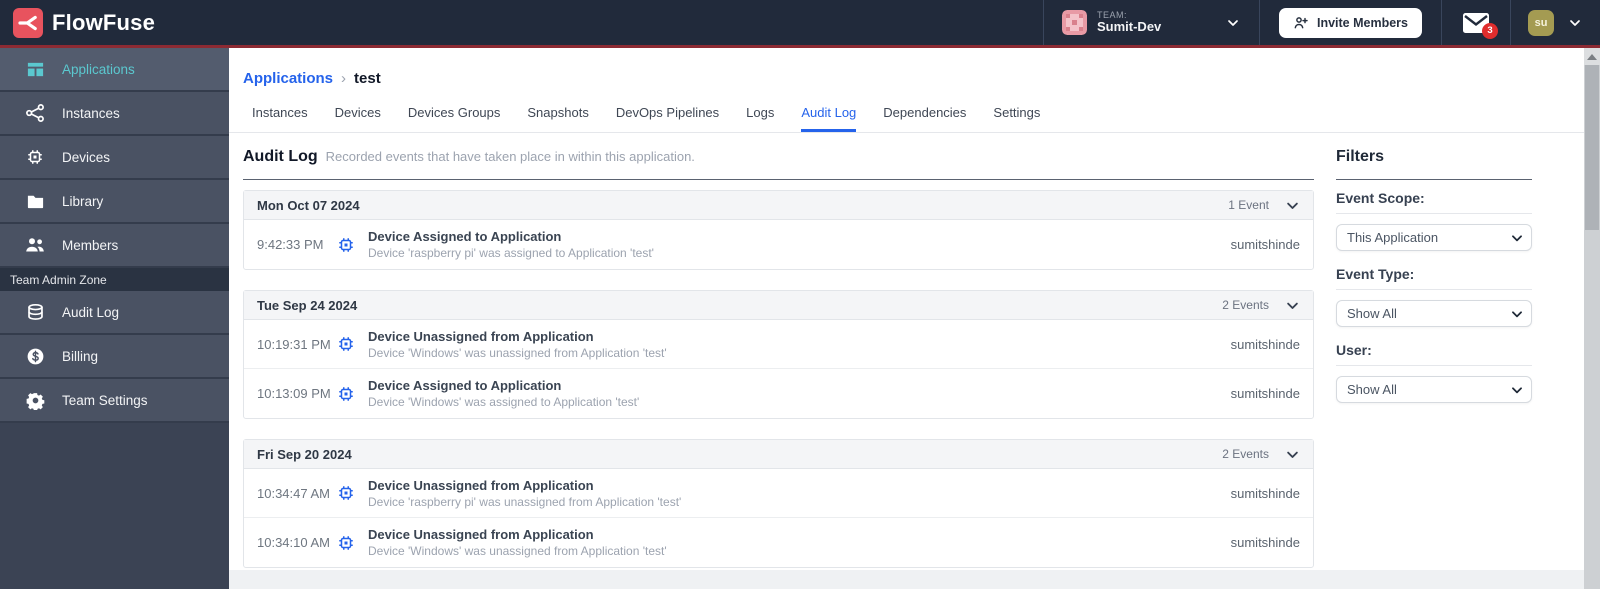  What do you see at coordinates (1248, 205) in the screenshot?
I see `group-event-count: 1 Event` at bounding box center [1248, 205].